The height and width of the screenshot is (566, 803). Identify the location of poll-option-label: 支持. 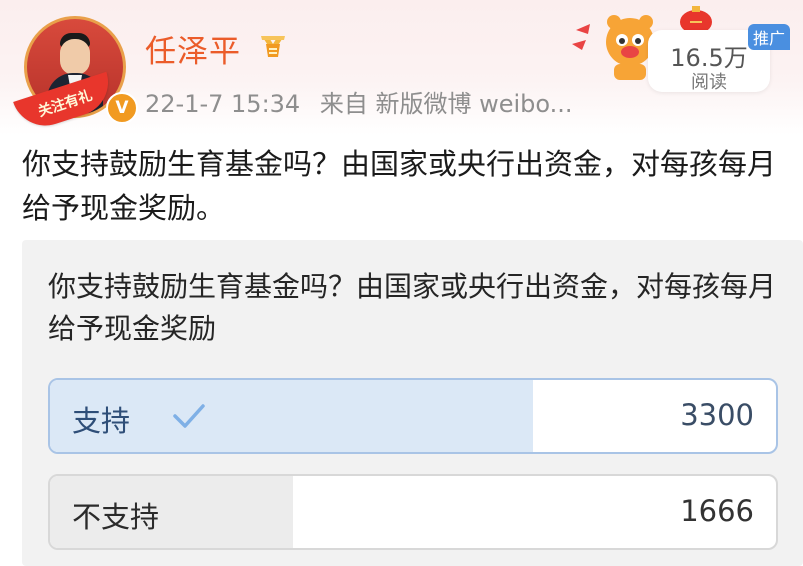
(101, 421).